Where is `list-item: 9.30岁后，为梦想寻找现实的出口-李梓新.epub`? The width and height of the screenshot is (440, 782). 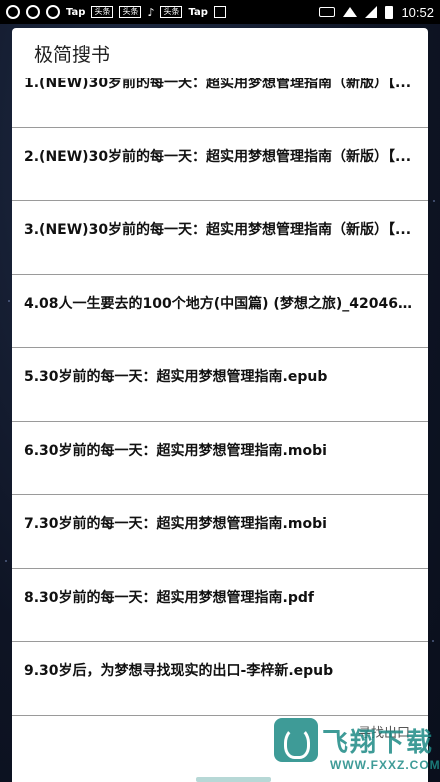
list-item: 9.30岁后，为梦想寻找现实的出口-李梓新.epub is located at coordinates (220, 679).